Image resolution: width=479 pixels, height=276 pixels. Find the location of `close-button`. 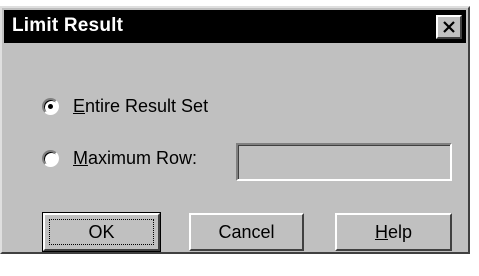

close-button is located at coordinates (449, 27).